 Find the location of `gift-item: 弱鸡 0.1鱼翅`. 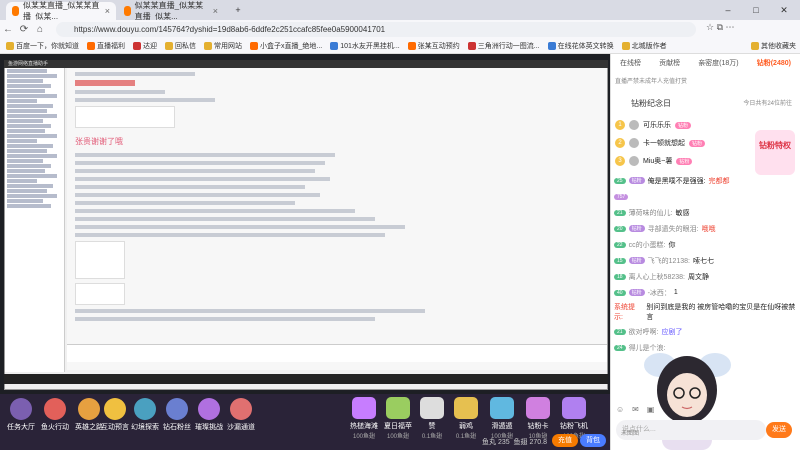

gift-item: 弱鸡 0.1鱼翅 is located at coordinates (466, 418).